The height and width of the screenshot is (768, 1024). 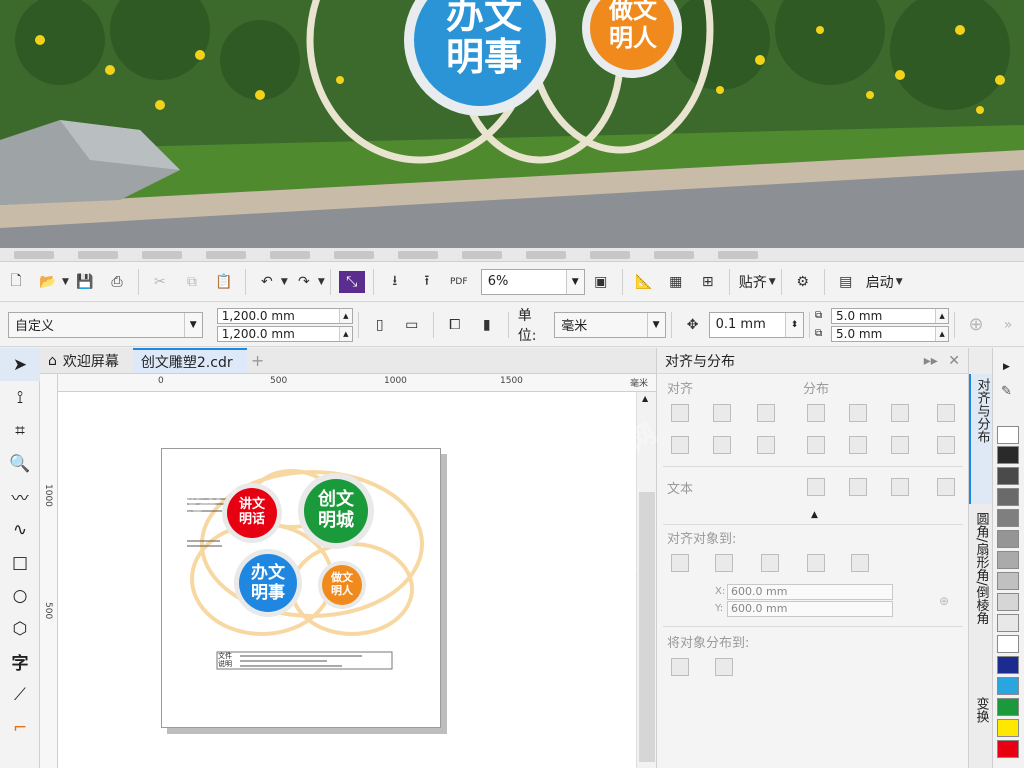 What do you see at coordinates (49, 571) in the screenshot?
I see `vertical-ruler: 1000 500` at bounding box center [49, 571].